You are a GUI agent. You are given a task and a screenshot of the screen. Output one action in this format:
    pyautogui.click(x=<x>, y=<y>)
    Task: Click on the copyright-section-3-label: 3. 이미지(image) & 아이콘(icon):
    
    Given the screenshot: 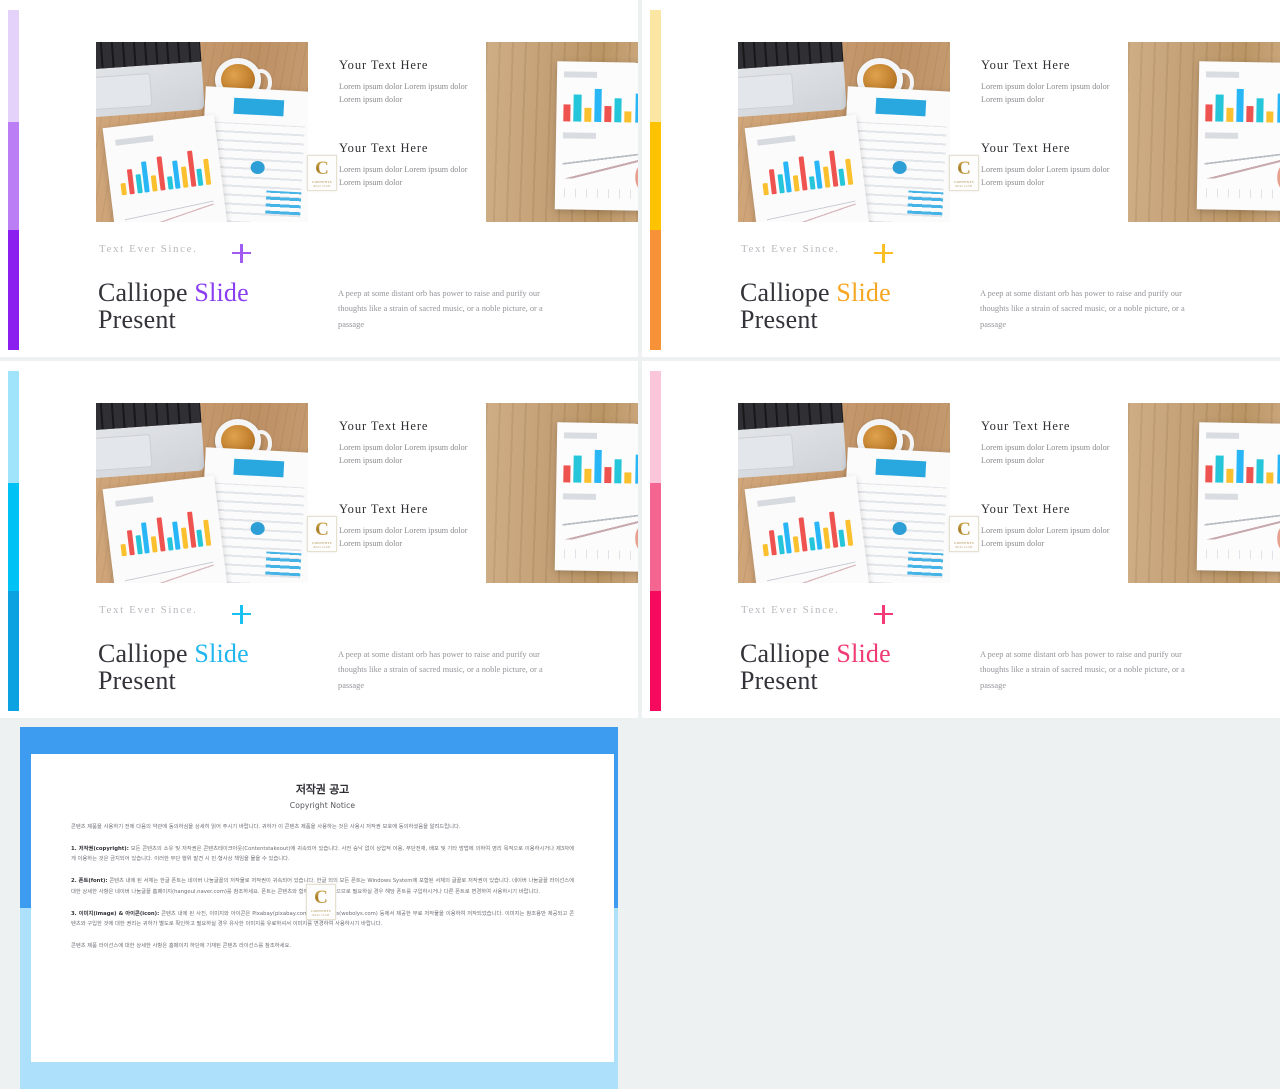 What is the action you would take?
    pyautogui.click(x=115, y=913)
    